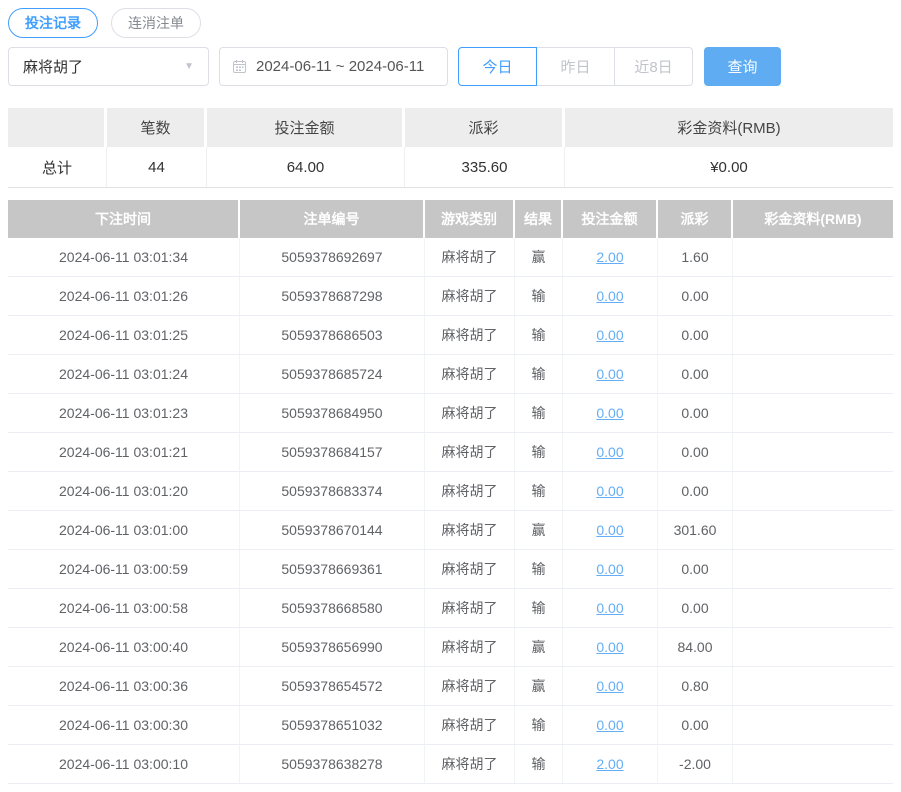 Image resolution: width=901 pixels, height=792 pixels. Describe the element at coordinates (813, 219) in the screenshot. I see `header-bonus: 彩金资料(RMB)` at that location.